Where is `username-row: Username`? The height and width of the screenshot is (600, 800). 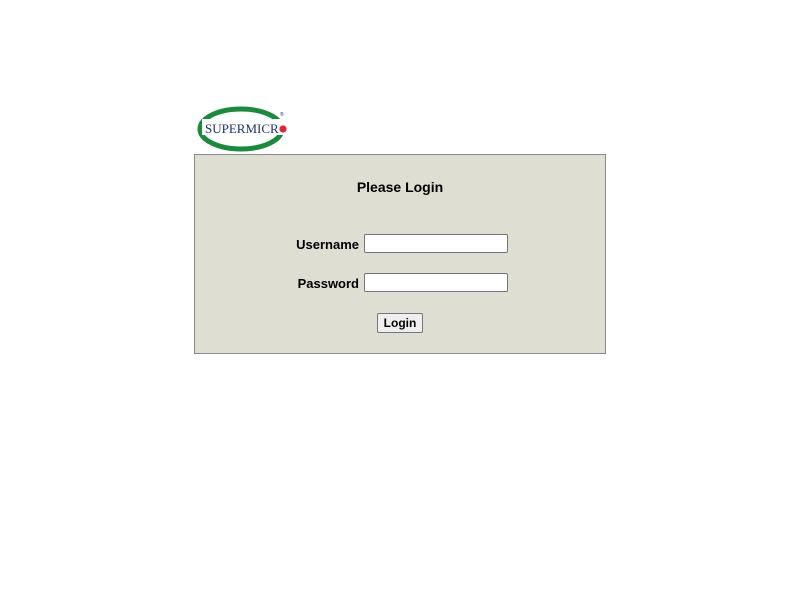
username-row: Username is located at coordinates (400, 245).